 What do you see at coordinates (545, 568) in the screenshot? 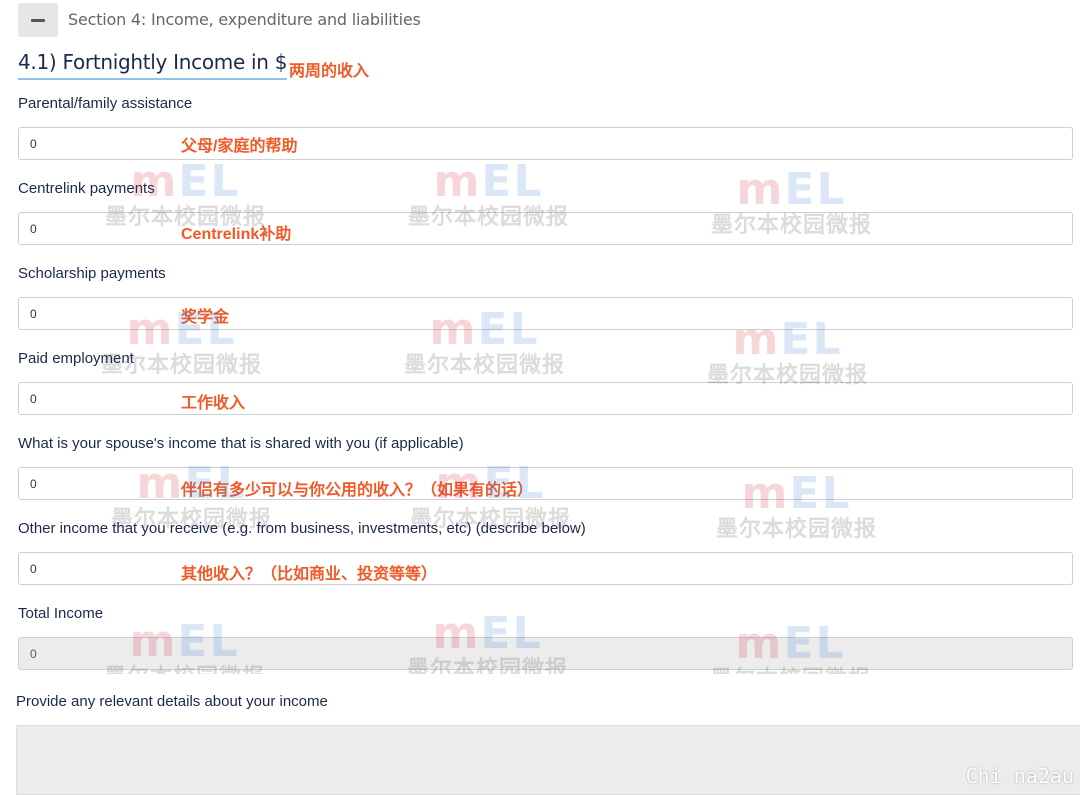
I see `other-income-input` at bounding box center [545, 568].